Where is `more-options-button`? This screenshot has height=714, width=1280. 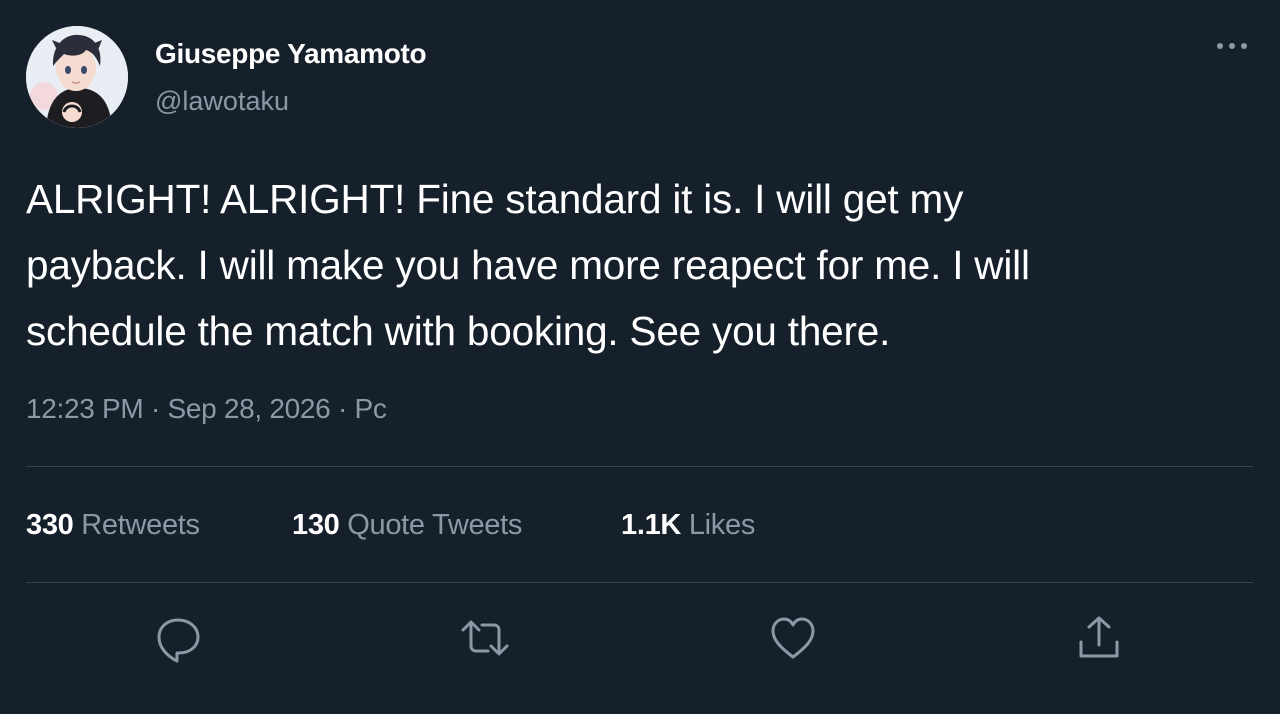
more-options-button is located at coordinates (1232, 46).